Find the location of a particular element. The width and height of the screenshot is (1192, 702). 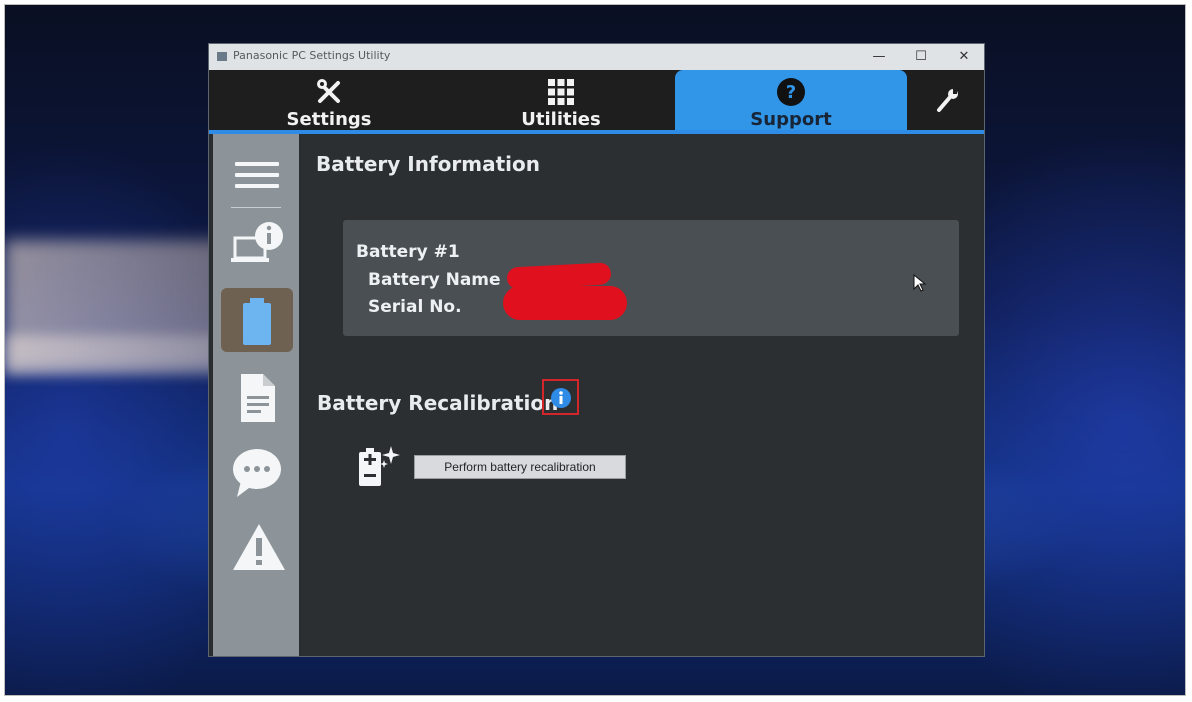

battery-info-panel: Battery #1 Battery Name Serial No. is located at coordinates (651, 278).